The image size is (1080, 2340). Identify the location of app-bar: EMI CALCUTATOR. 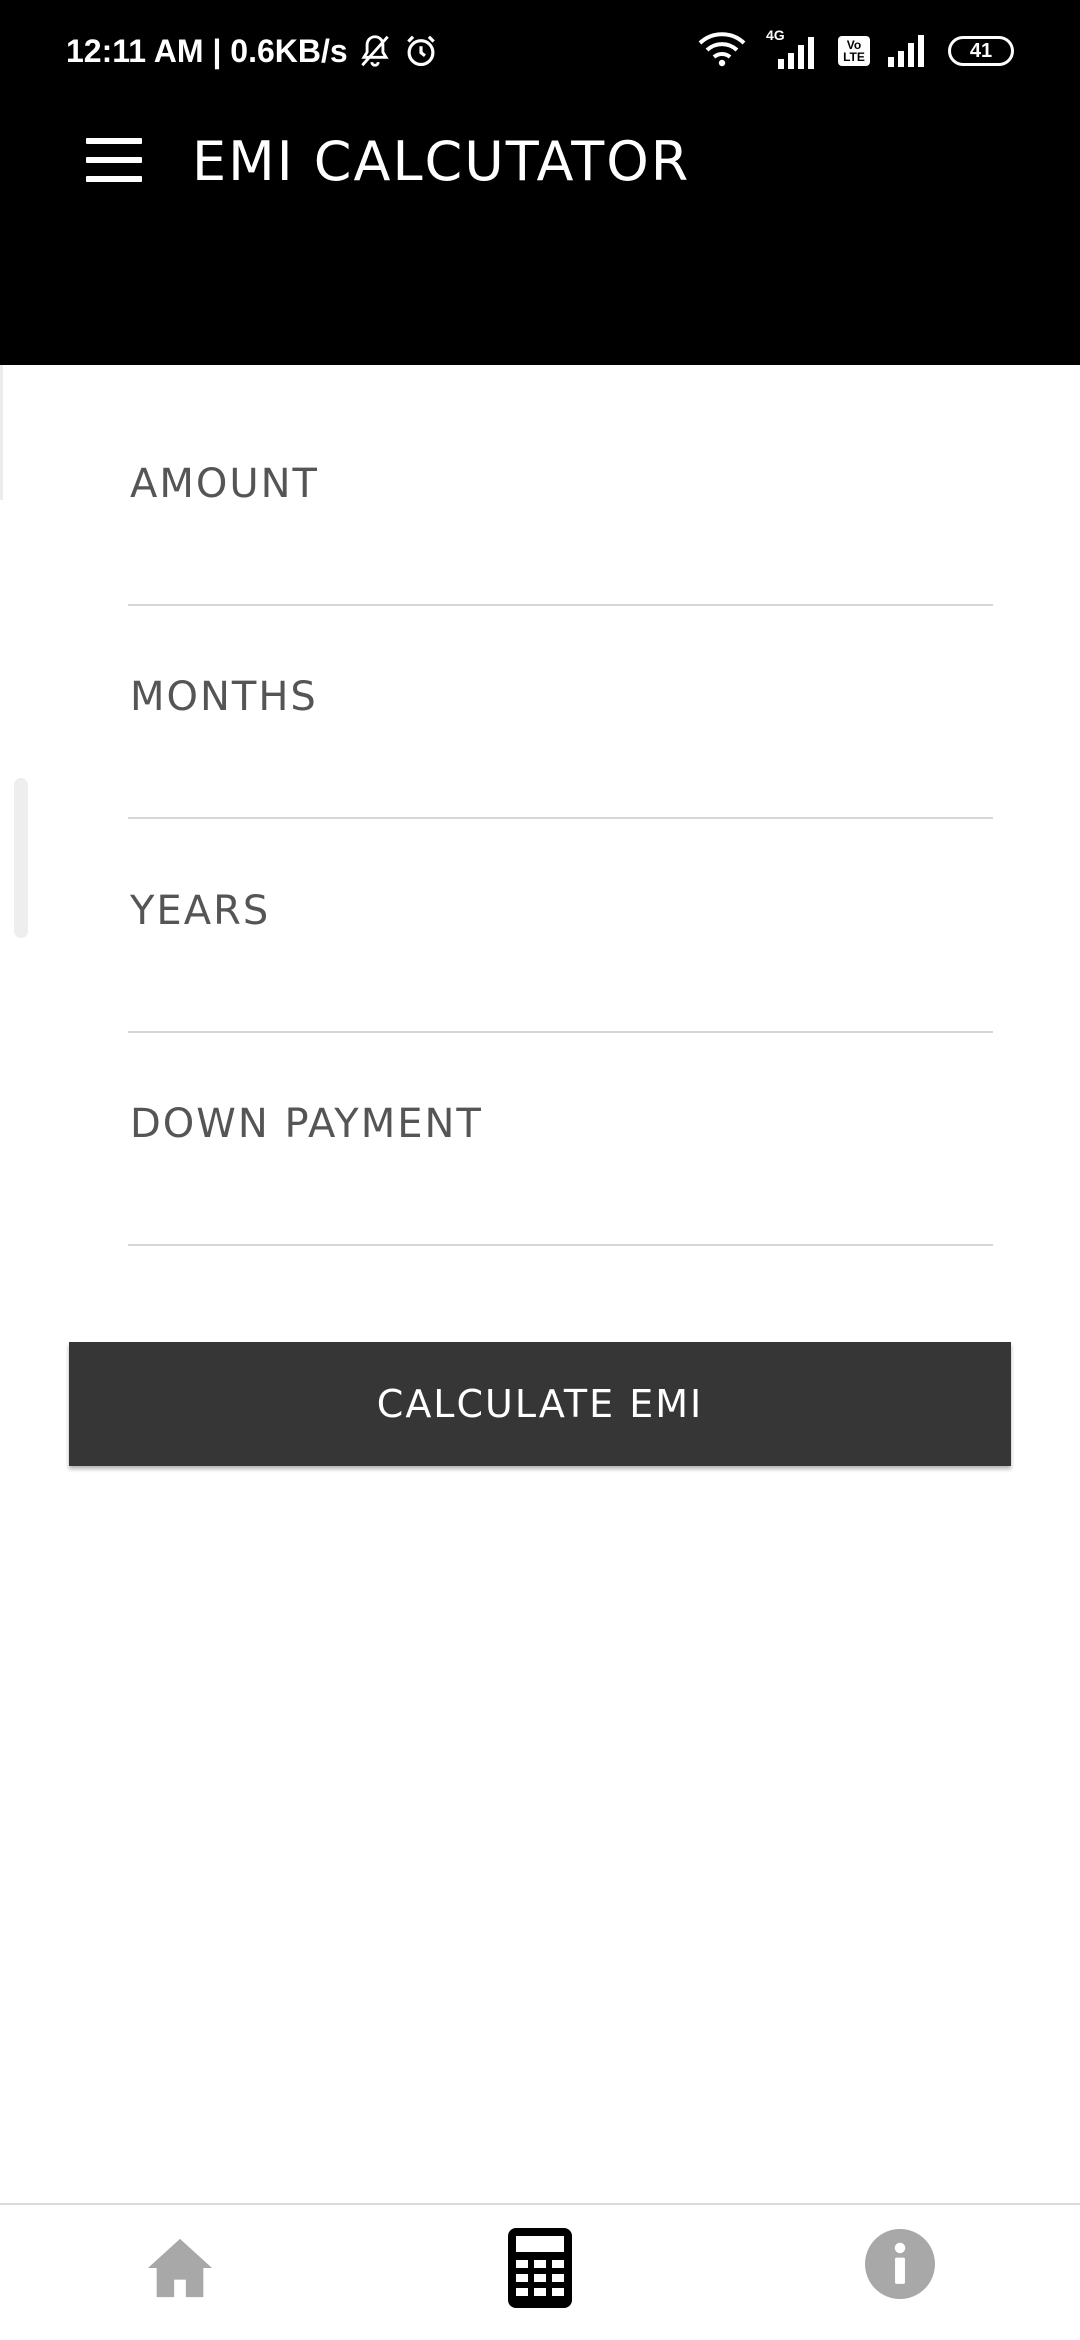
(540, 232).